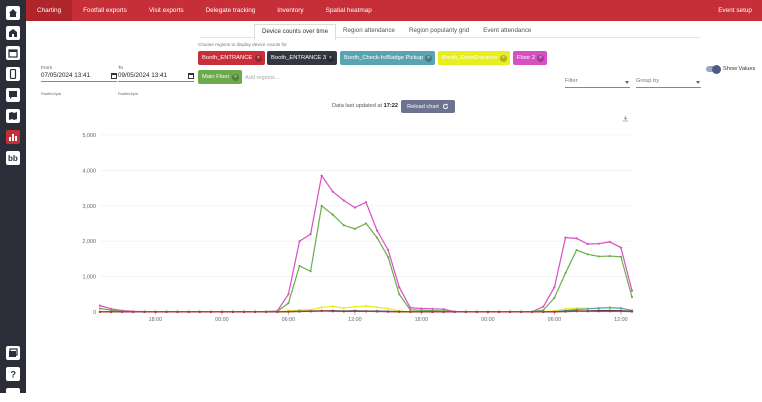 This screenshot has width=762, height=402. I want to click on tab-device-counts: Device counts over time, so click(295, 32).